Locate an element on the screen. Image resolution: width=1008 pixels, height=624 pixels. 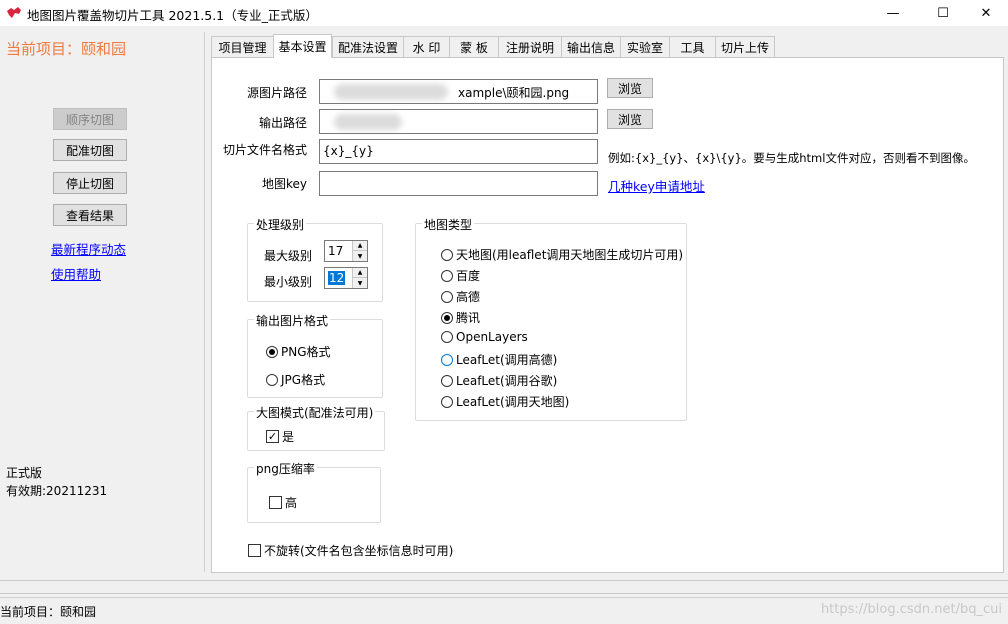
min-level-spinner-buttons: ▲ ▼ is located at coordinates (359, 278).